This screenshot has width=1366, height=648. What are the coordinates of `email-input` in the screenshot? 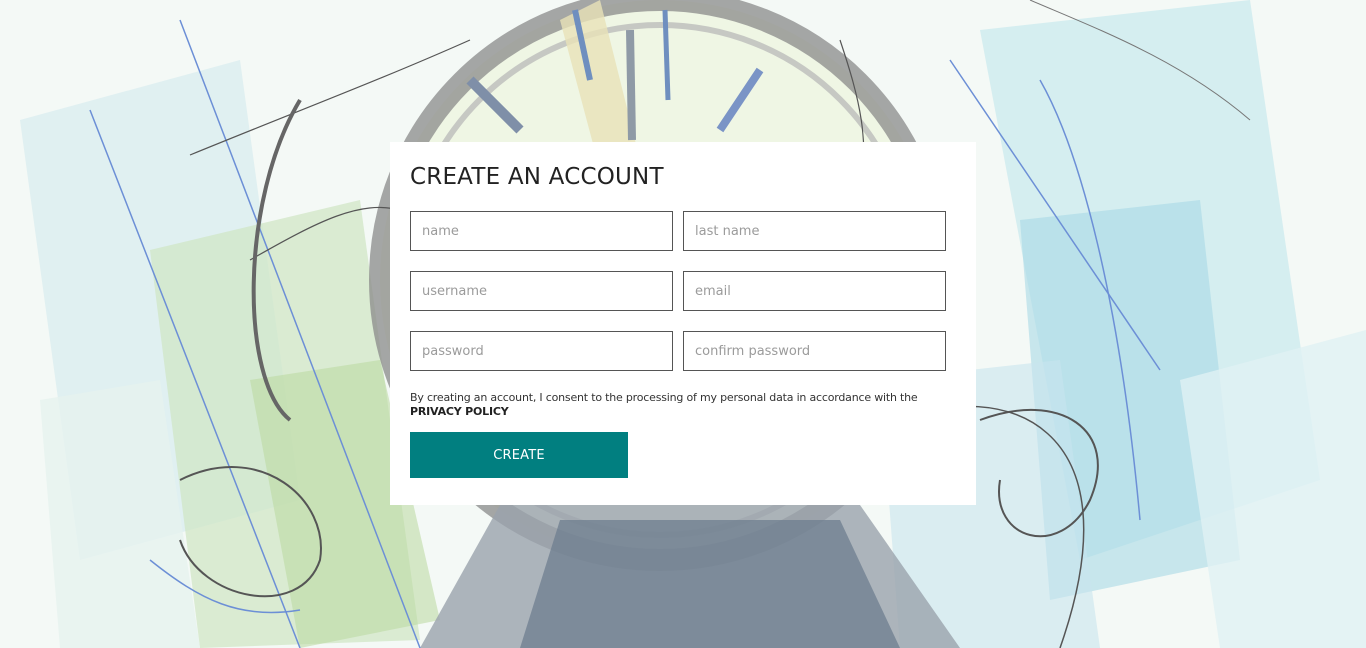 It's located at (814, 291).